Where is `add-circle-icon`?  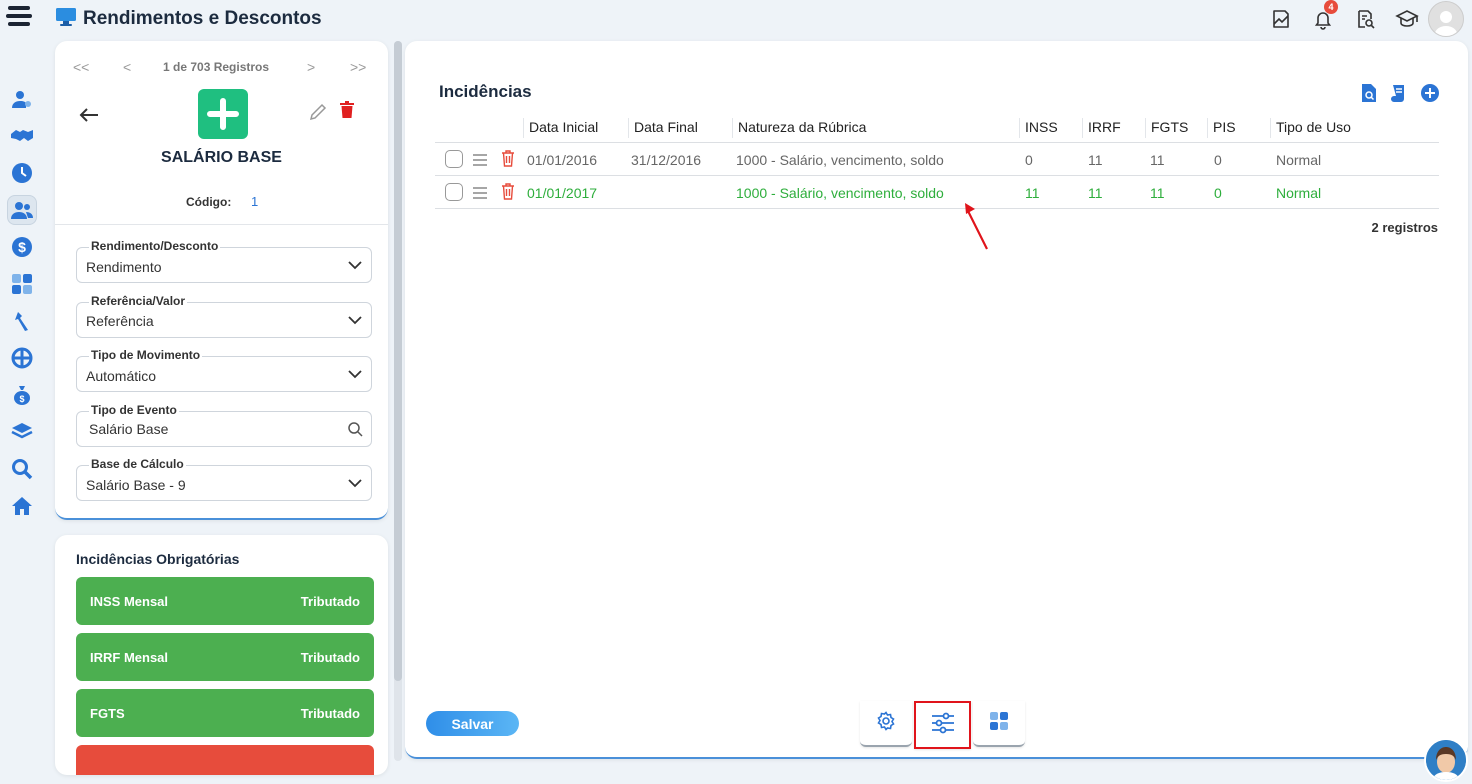
add-circle-icon is located at coordinates (1430, 95).